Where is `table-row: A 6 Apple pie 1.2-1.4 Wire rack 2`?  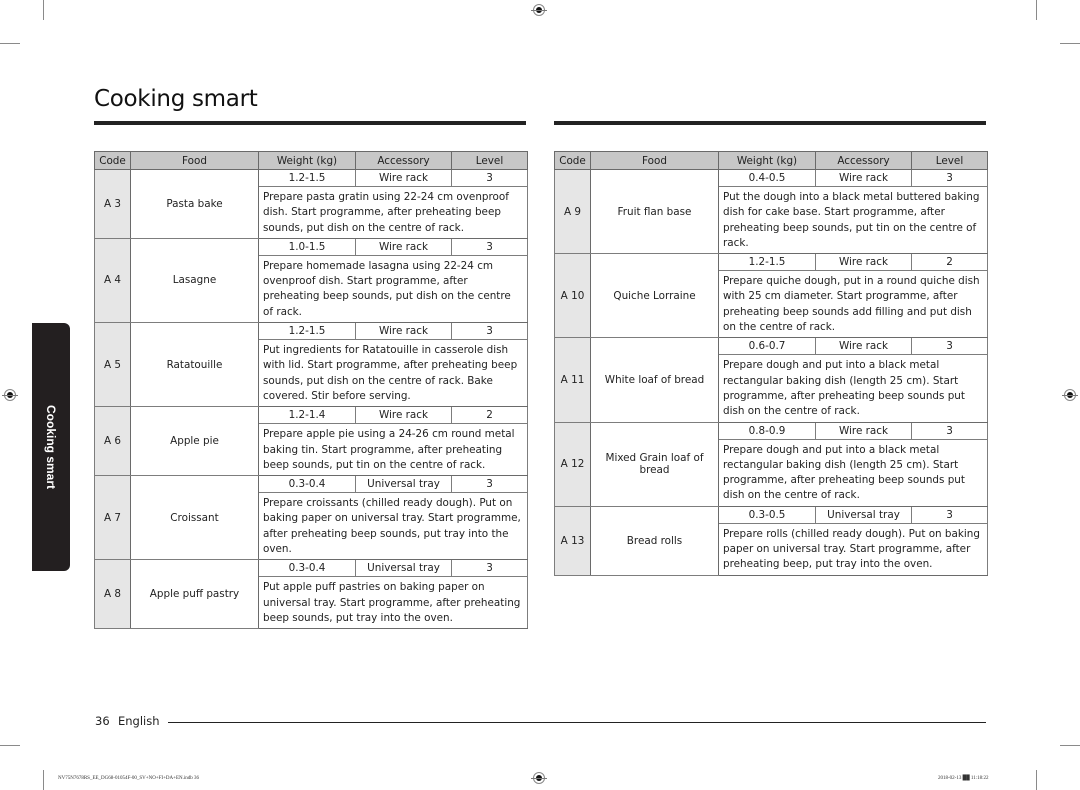
table-row: A 6 Apple pie 1.2-1.4 Wire rack 2 is located at coordinates (311, 441).